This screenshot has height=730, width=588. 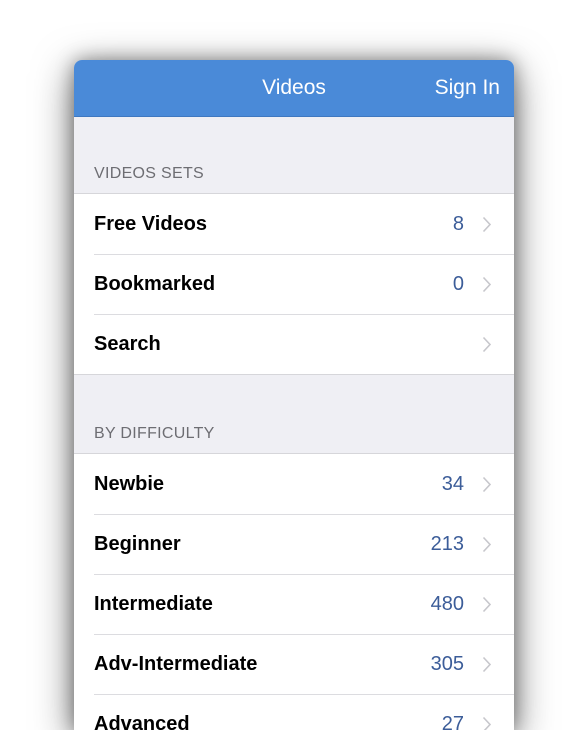 I want to click on row-label: Beginner, so click(x=137, y=543).